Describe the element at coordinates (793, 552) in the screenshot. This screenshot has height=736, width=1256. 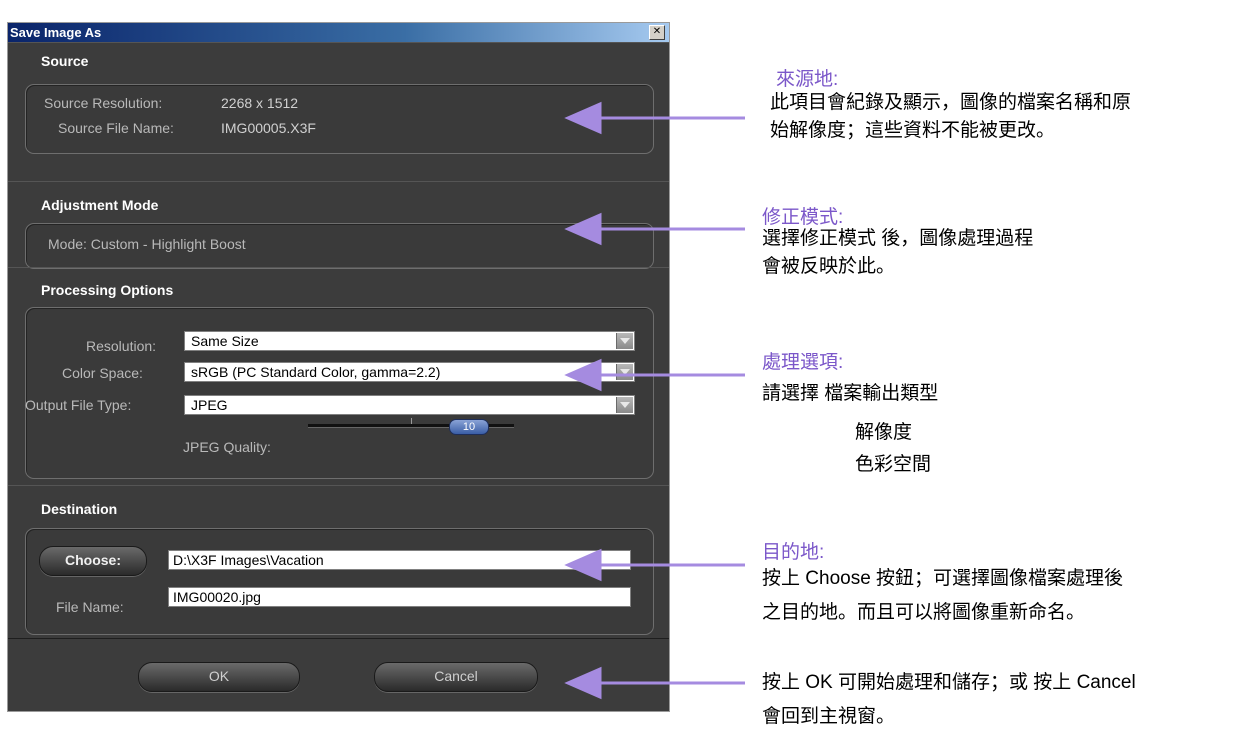
I see `destination-annotation-title: 目的地:` at that location.